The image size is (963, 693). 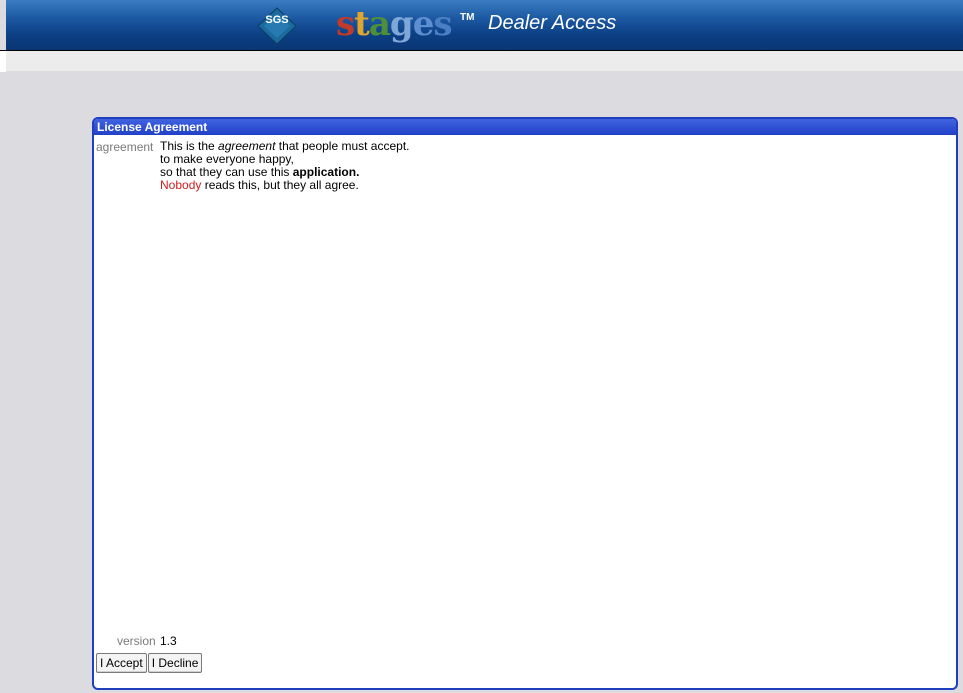 I want to click on version-value: 1.3, so click(x=168, y=641).